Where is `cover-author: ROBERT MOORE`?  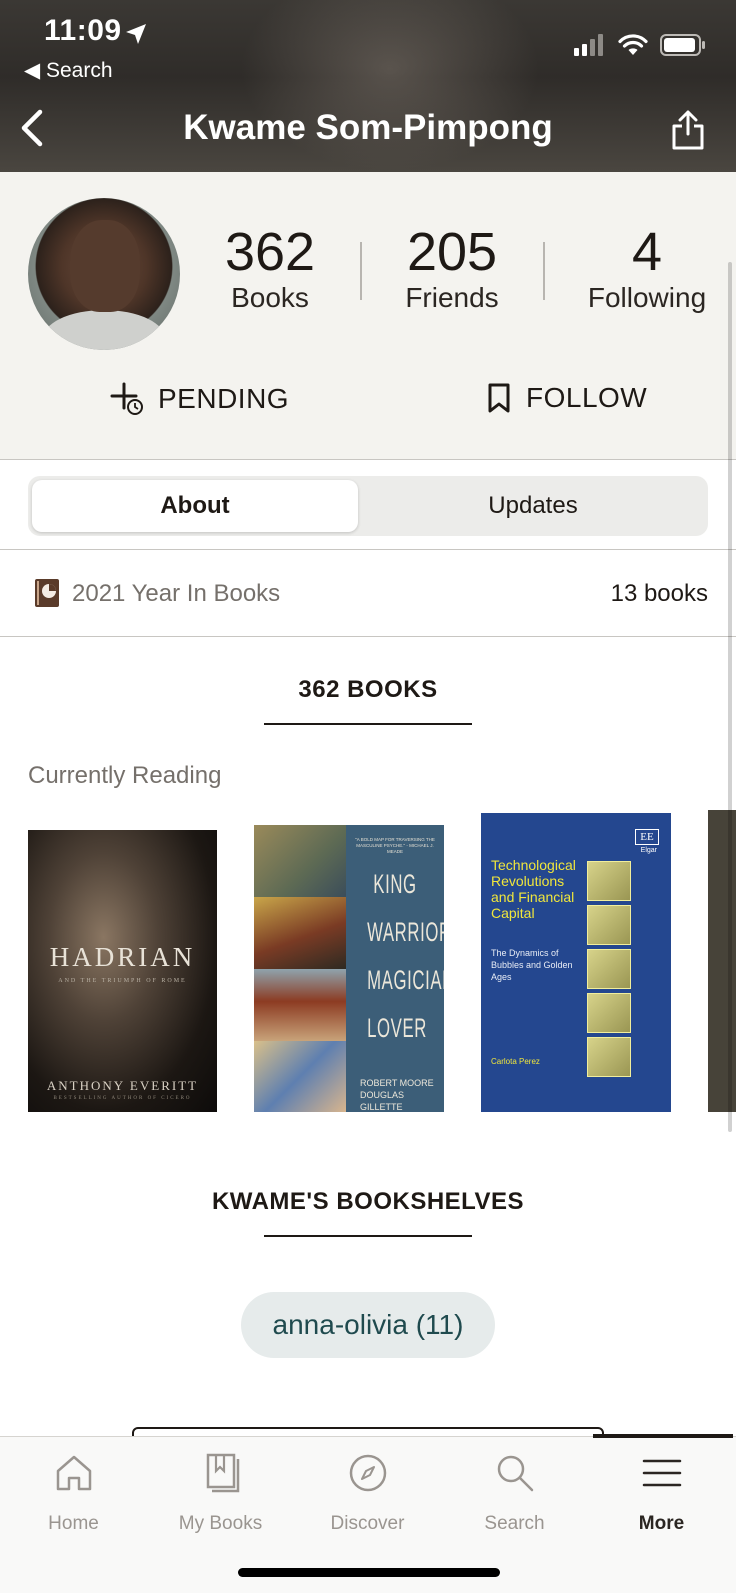 cover-author: ROBERT MOORE is located at coordinates (397, 1083).